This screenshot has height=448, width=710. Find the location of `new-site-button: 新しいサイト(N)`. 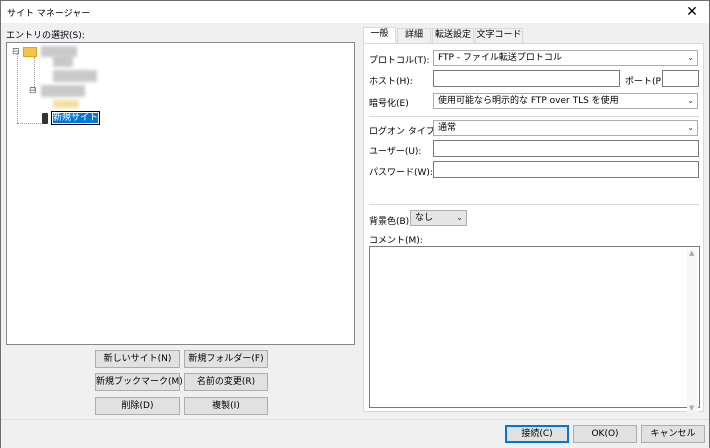

new-site-button: 新しいサイト(N) is located at coordinates (137, 359).